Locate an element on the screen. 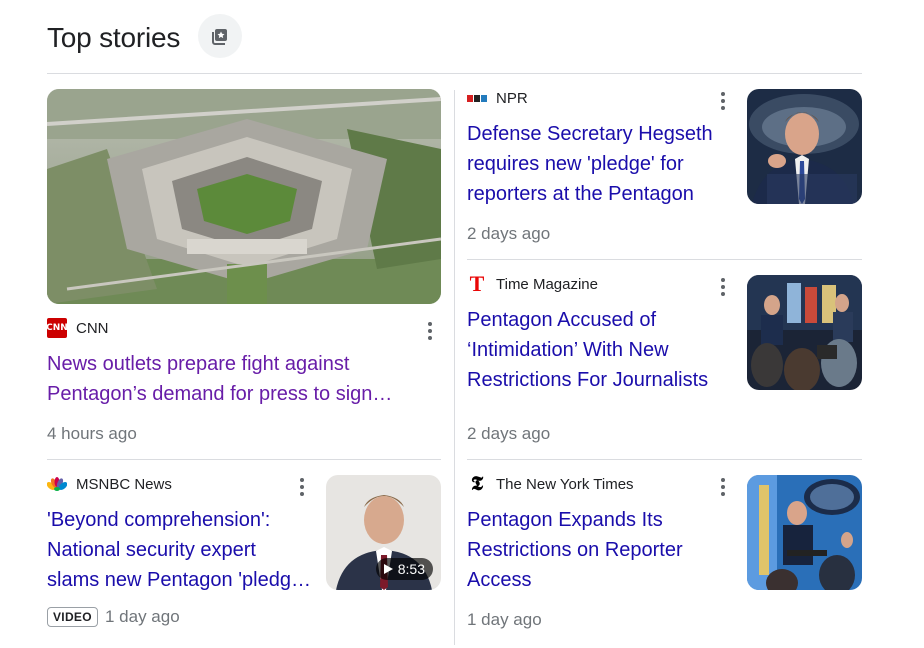 This screenshot has width=924, height=648. play-icon is located at coordinates (388, 569).